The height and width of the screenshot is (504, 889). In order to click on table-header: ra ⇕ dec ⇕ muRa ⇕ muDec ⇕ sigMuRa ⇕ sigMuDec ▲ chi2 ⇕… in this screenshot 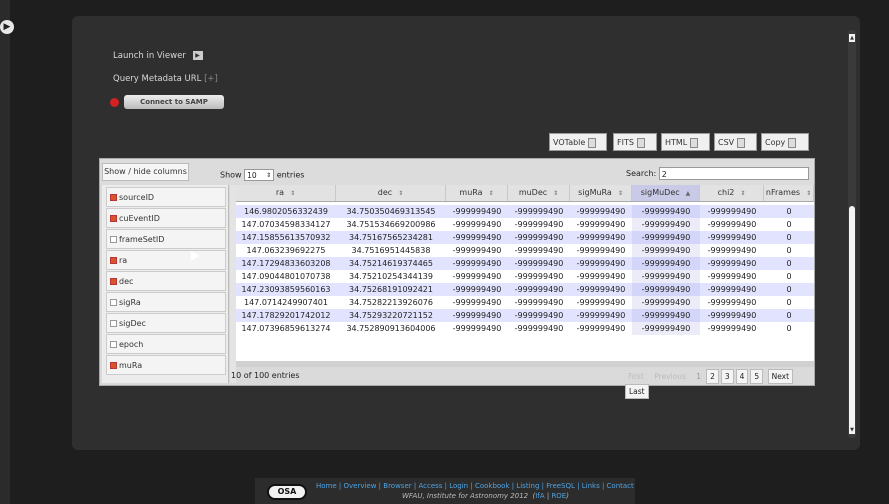, I will do `click(525, 193)`.